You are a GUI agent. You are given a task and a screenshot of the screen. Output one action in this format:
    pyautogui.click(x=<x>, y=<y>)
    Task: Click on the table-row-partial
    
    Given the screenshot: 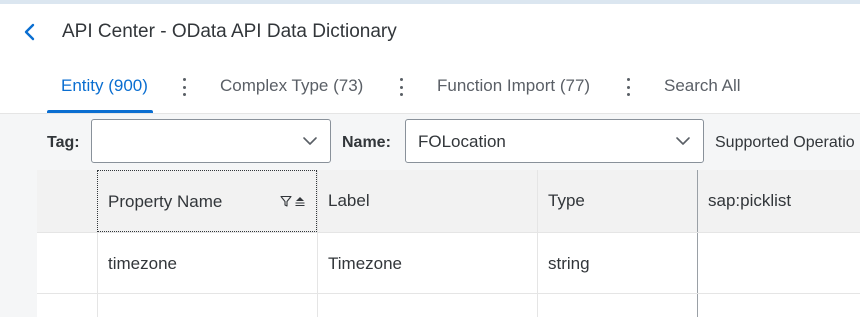 What is the action you would take?
    pyautogui.click(x=448, y=305)
    